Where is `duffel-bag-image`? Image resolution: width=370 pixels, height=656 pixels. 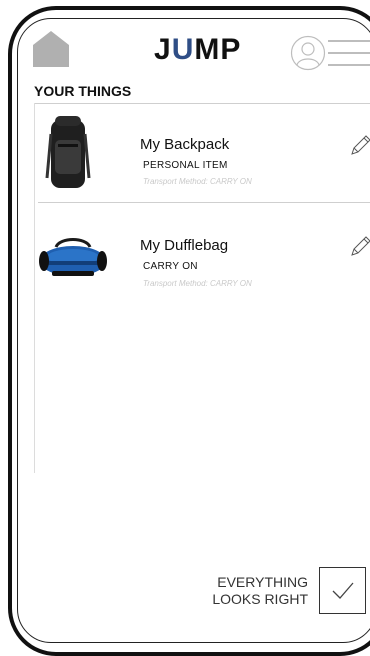 duffel-bag-image is located at coordinates (73, 257).